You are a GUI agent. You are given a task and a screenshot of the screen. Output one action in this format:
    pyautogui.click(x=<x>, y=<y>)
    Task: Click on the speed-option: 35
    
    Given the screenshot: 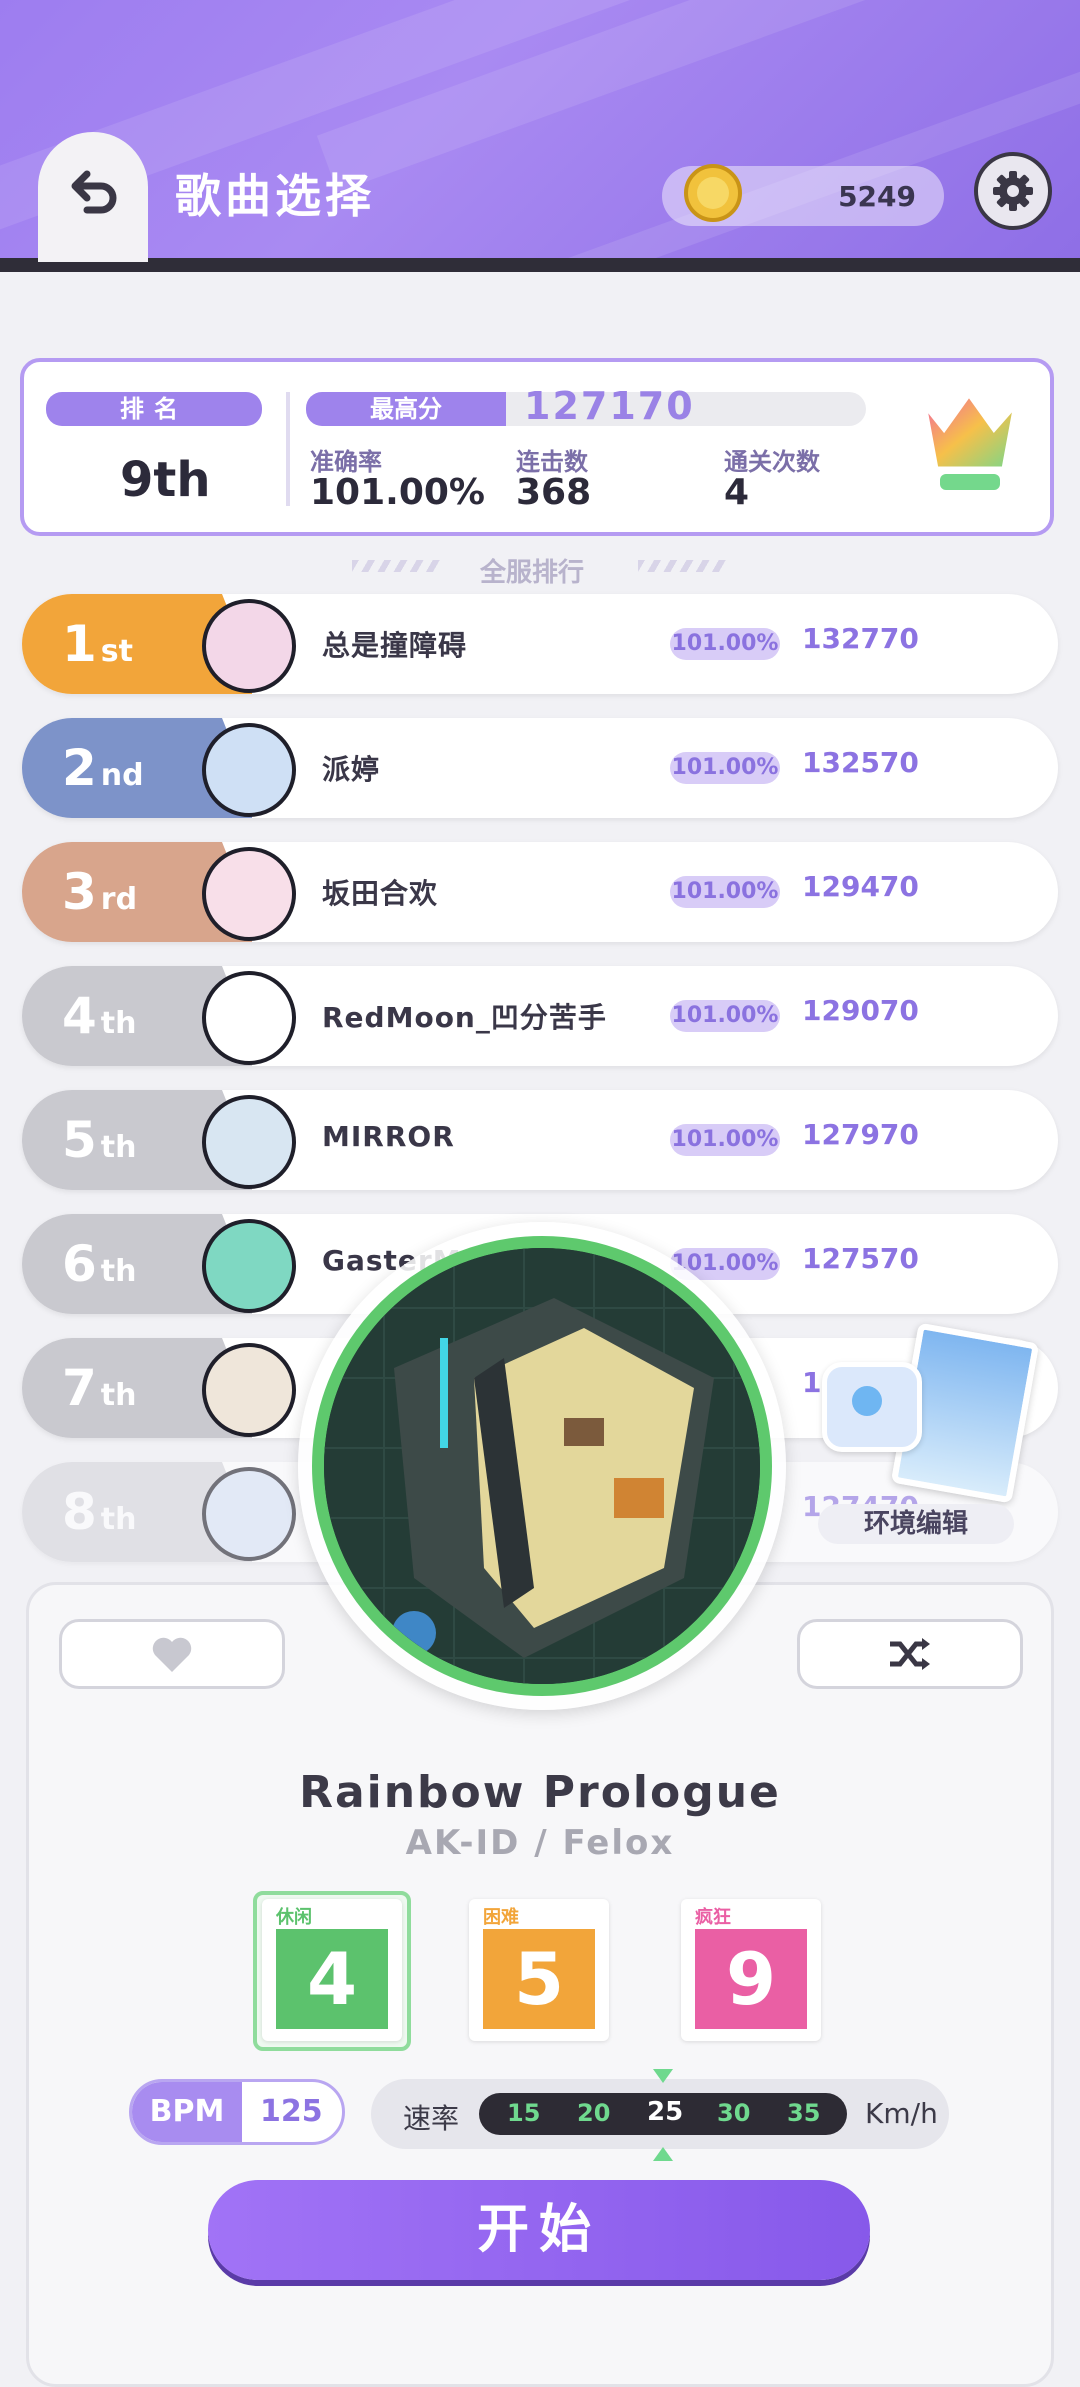 What is the action you would take?
    pyautogui.click(x=803, y=2113)
    